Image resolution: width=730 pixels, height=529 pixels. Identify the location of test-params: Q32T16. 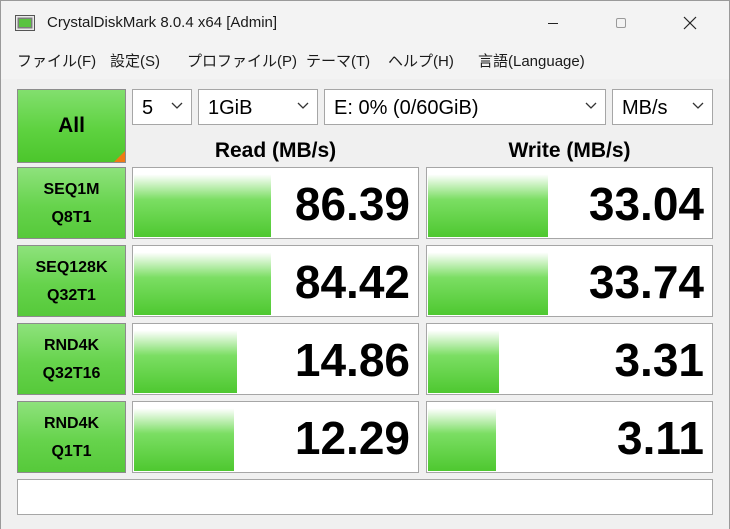
(71, 373).